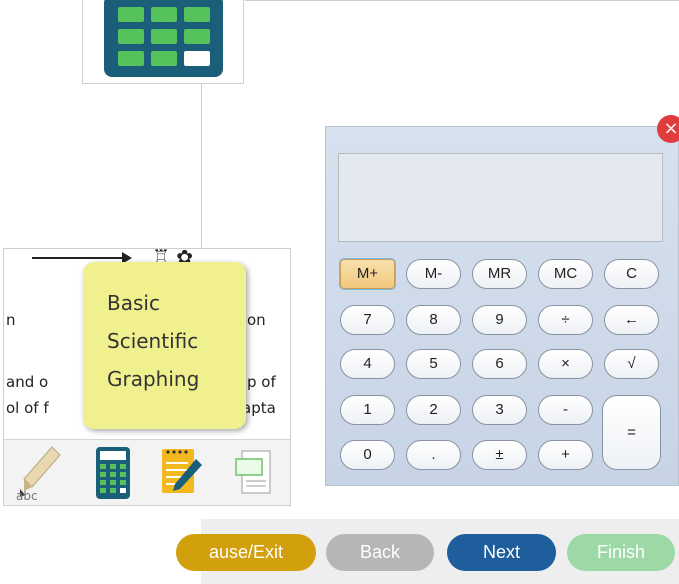  I want to click on calculator-display, so click(500, 197).